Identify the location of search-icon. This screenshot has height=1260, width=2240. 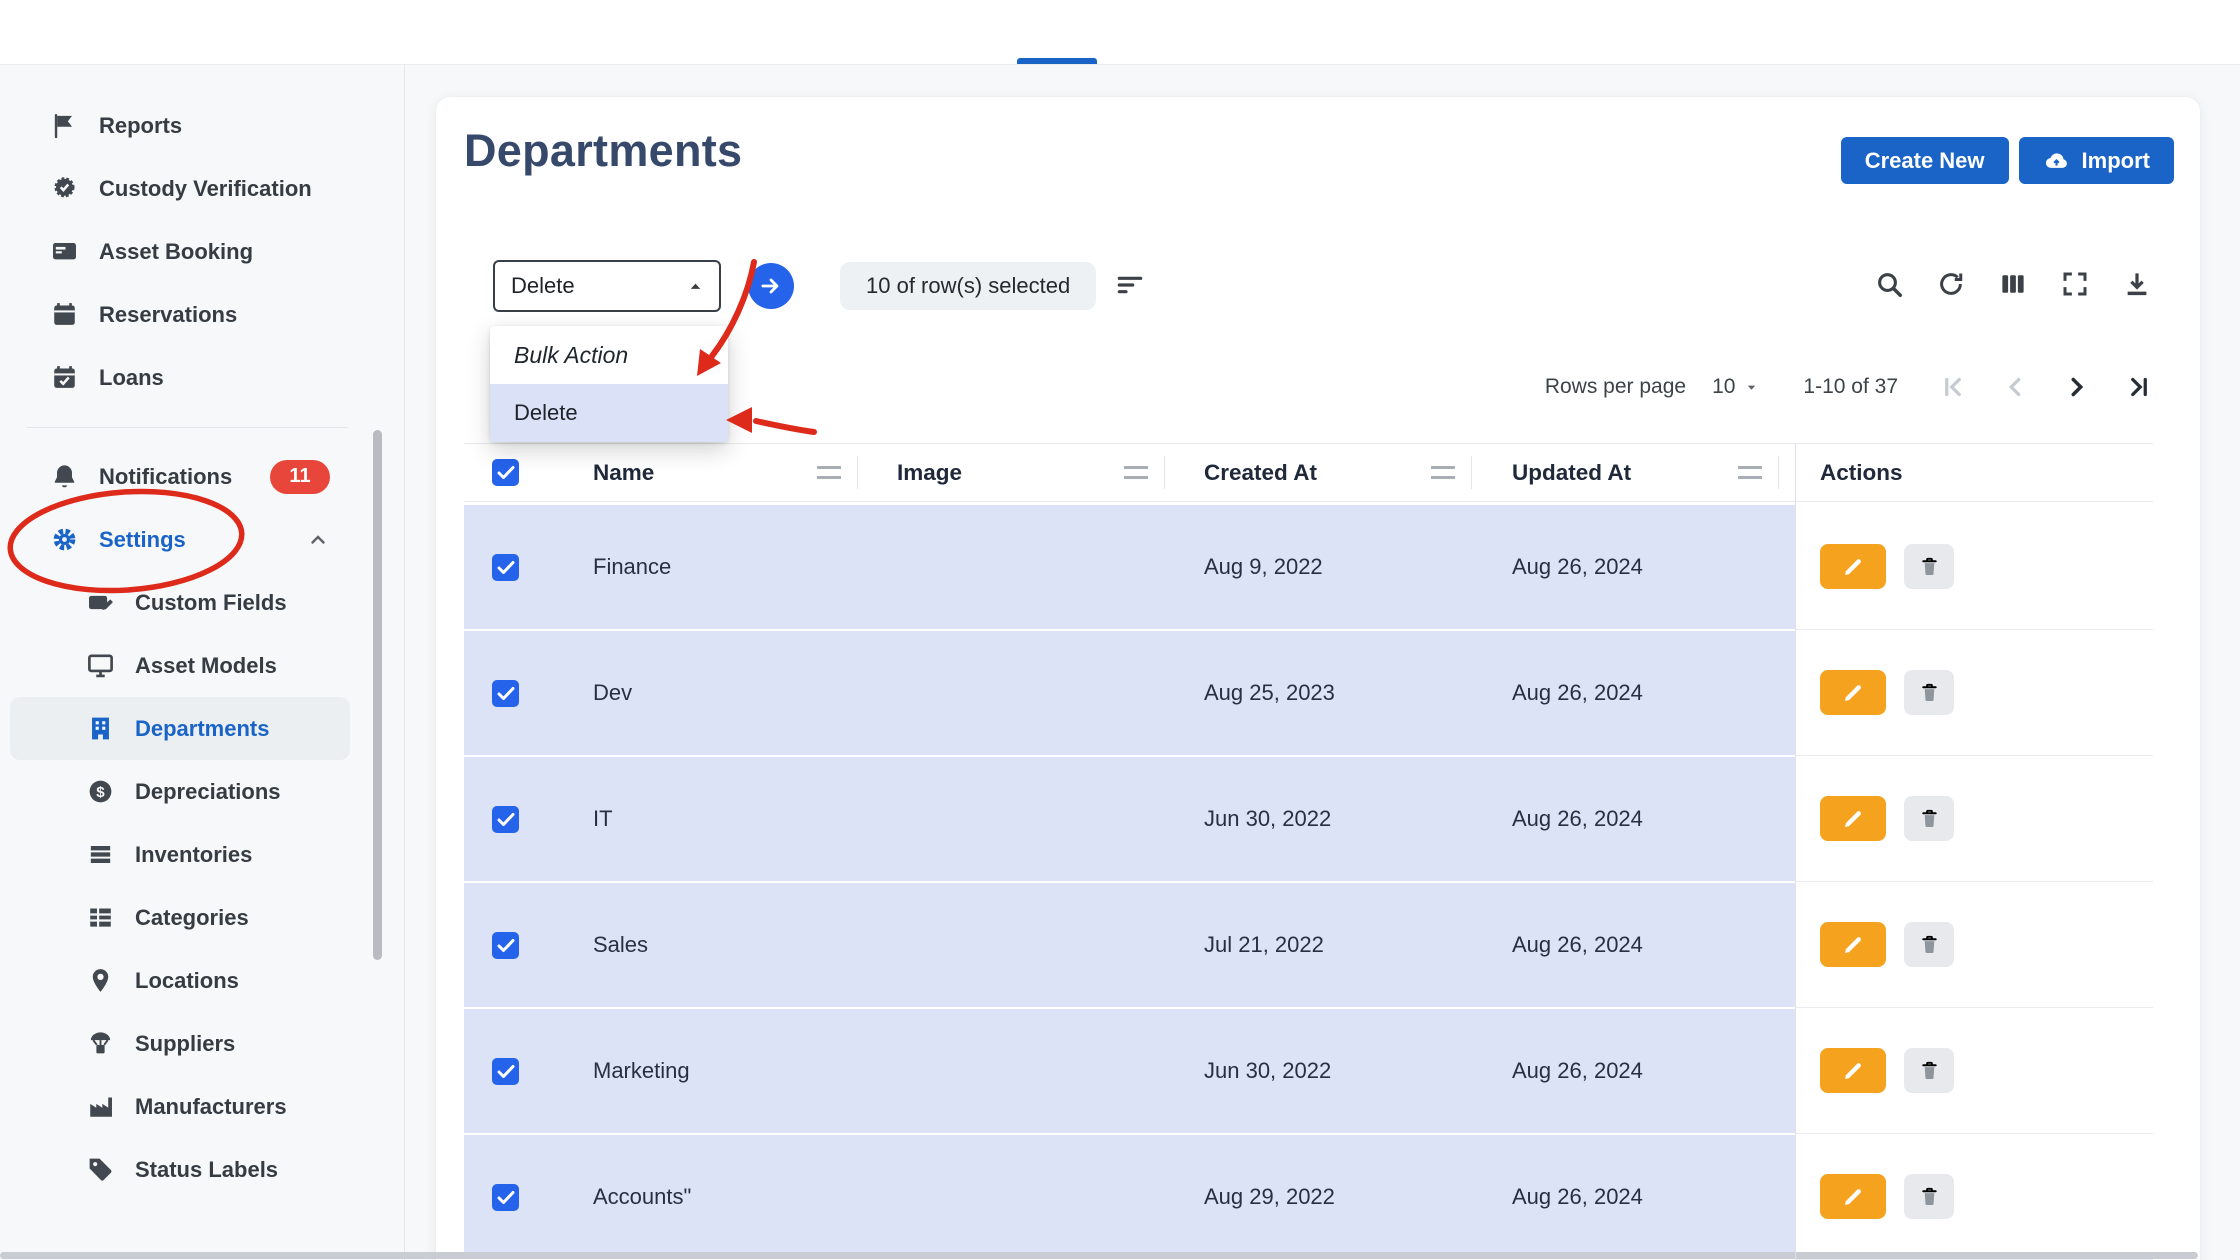
(1889, 284).